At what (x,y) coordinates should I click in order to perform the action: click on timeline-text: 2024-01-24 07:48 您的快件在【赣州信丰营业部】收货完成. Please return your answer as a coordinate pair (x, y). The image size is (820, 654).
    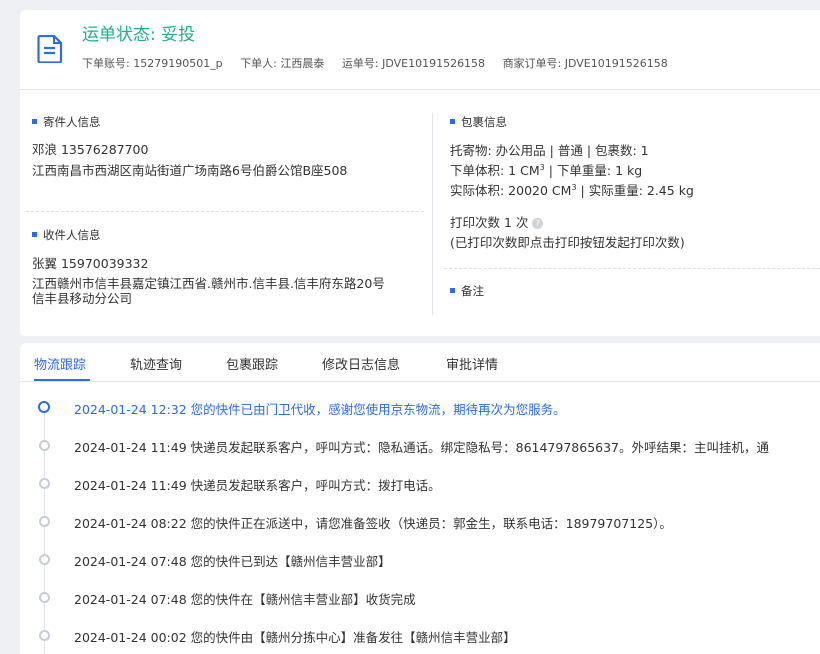
    Looking at the image, I should click on (245, 599).